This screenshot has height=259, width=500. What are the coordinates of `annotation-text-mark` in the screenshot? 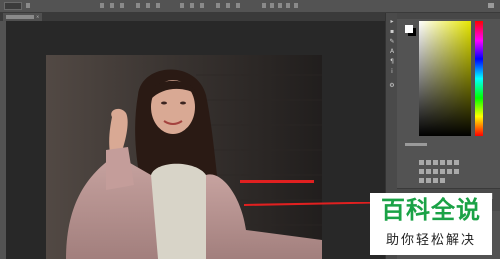 It's located at (277, 181).